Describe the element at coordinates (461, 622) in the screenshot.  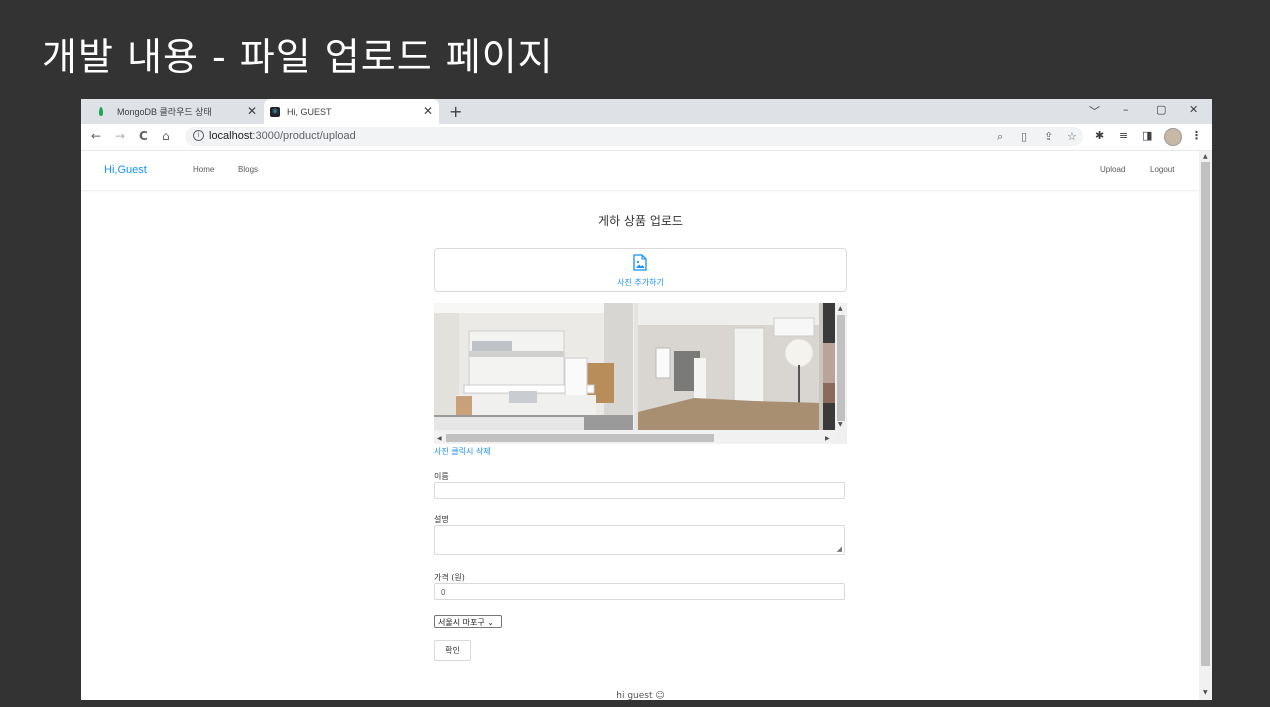
I see `region-selected-value: 서울시 마포구` at that location.